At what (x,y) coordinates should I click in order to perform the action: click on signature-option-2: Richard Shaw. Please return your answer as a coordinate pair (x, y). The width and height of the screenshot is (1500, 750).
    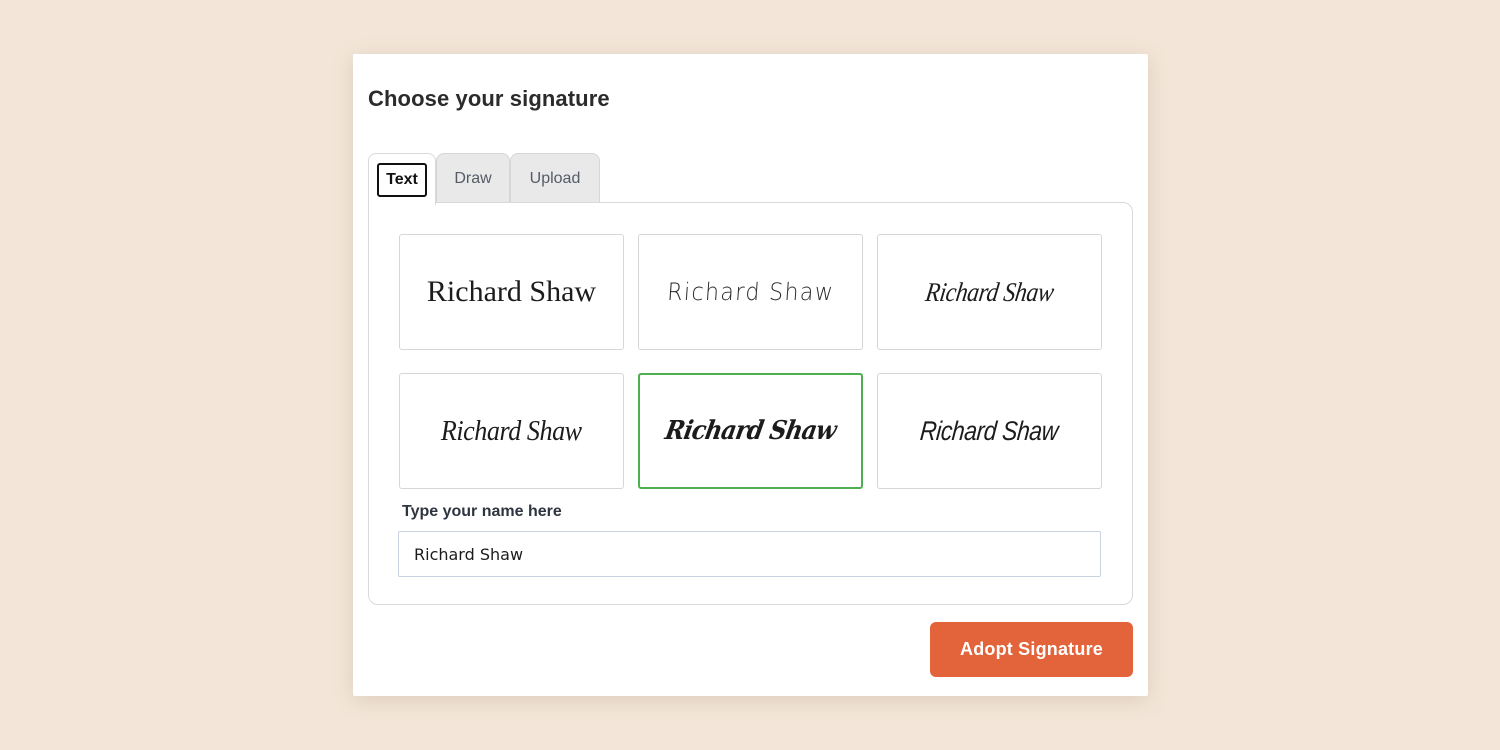
    Looking at the image, I should click on (750, 292).